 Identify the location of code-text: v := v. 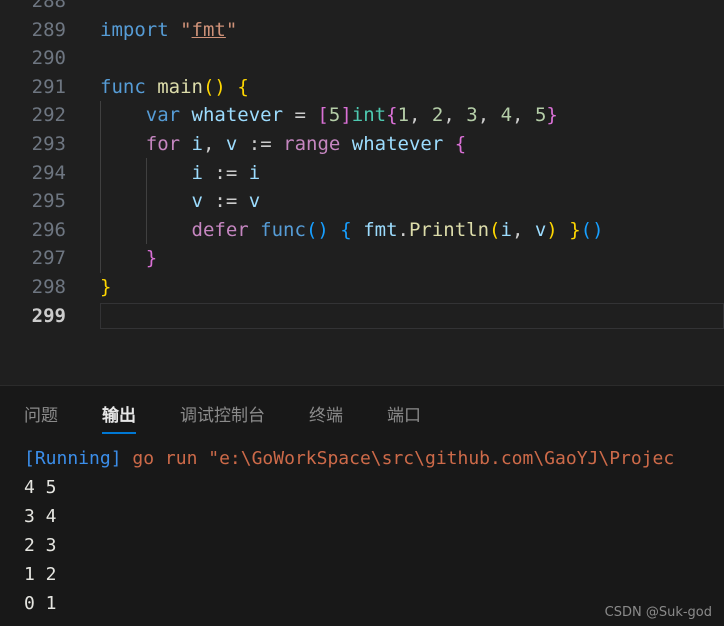
(180, 201).